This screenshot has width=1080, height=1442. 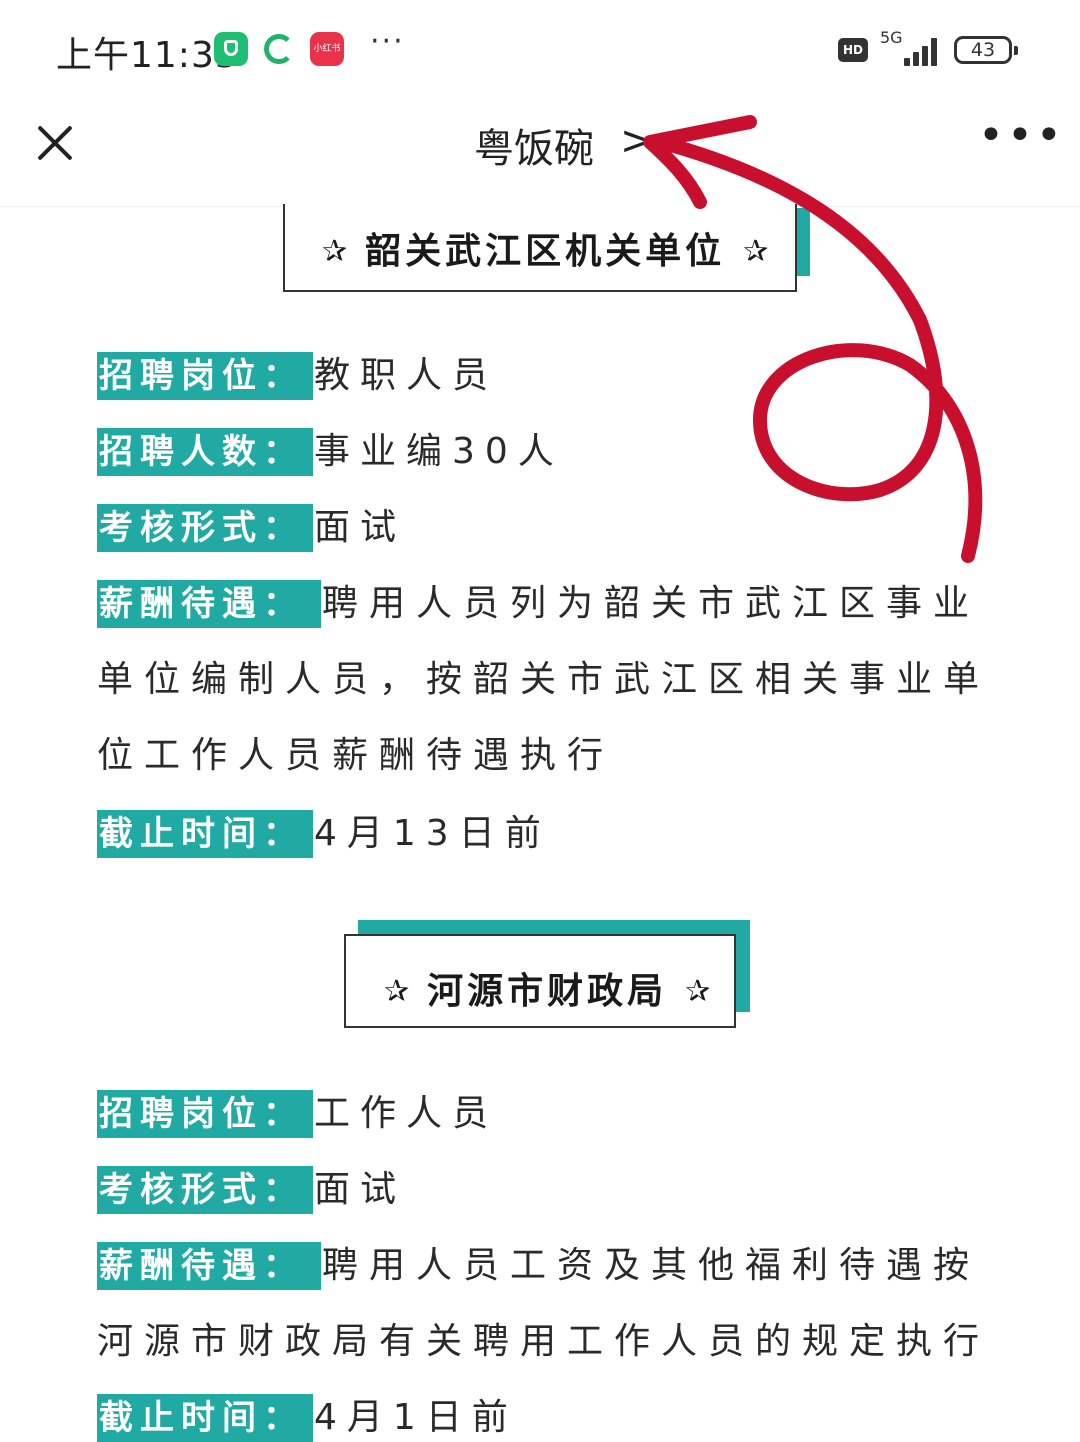 What do you see at coordinates (651, 1265) in the screenshot?
I see `salary-text-line1: 聘用人员工资及其他福利待遇按` at bounding box center [651, 1265].